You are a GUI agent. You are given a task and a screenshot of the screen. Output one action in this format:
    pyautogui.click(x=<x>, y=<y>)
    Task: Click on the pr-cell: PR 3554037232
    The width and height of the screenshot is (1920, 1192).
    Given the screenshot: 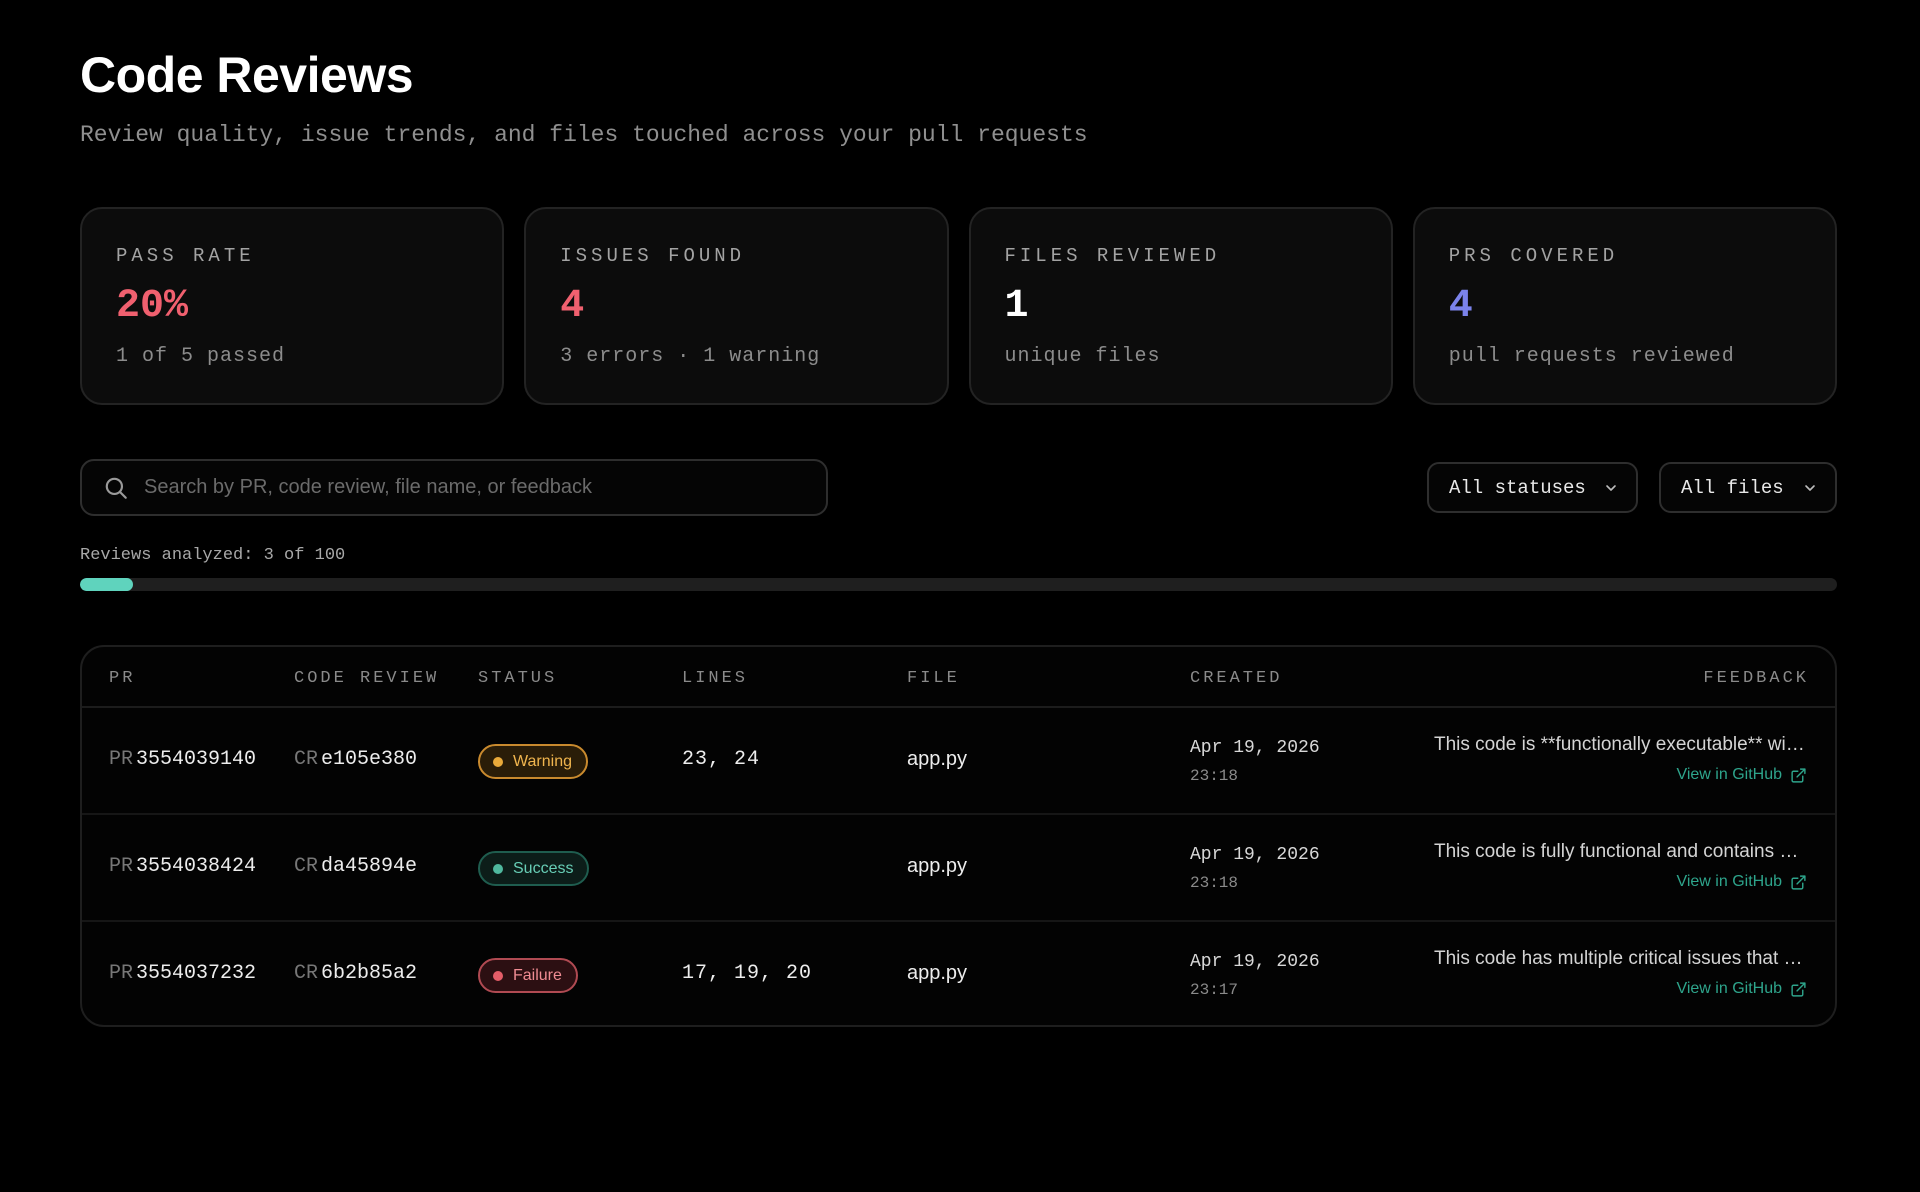 What is the action you would take?
    pyautogui.click(x=182, y=973)
    